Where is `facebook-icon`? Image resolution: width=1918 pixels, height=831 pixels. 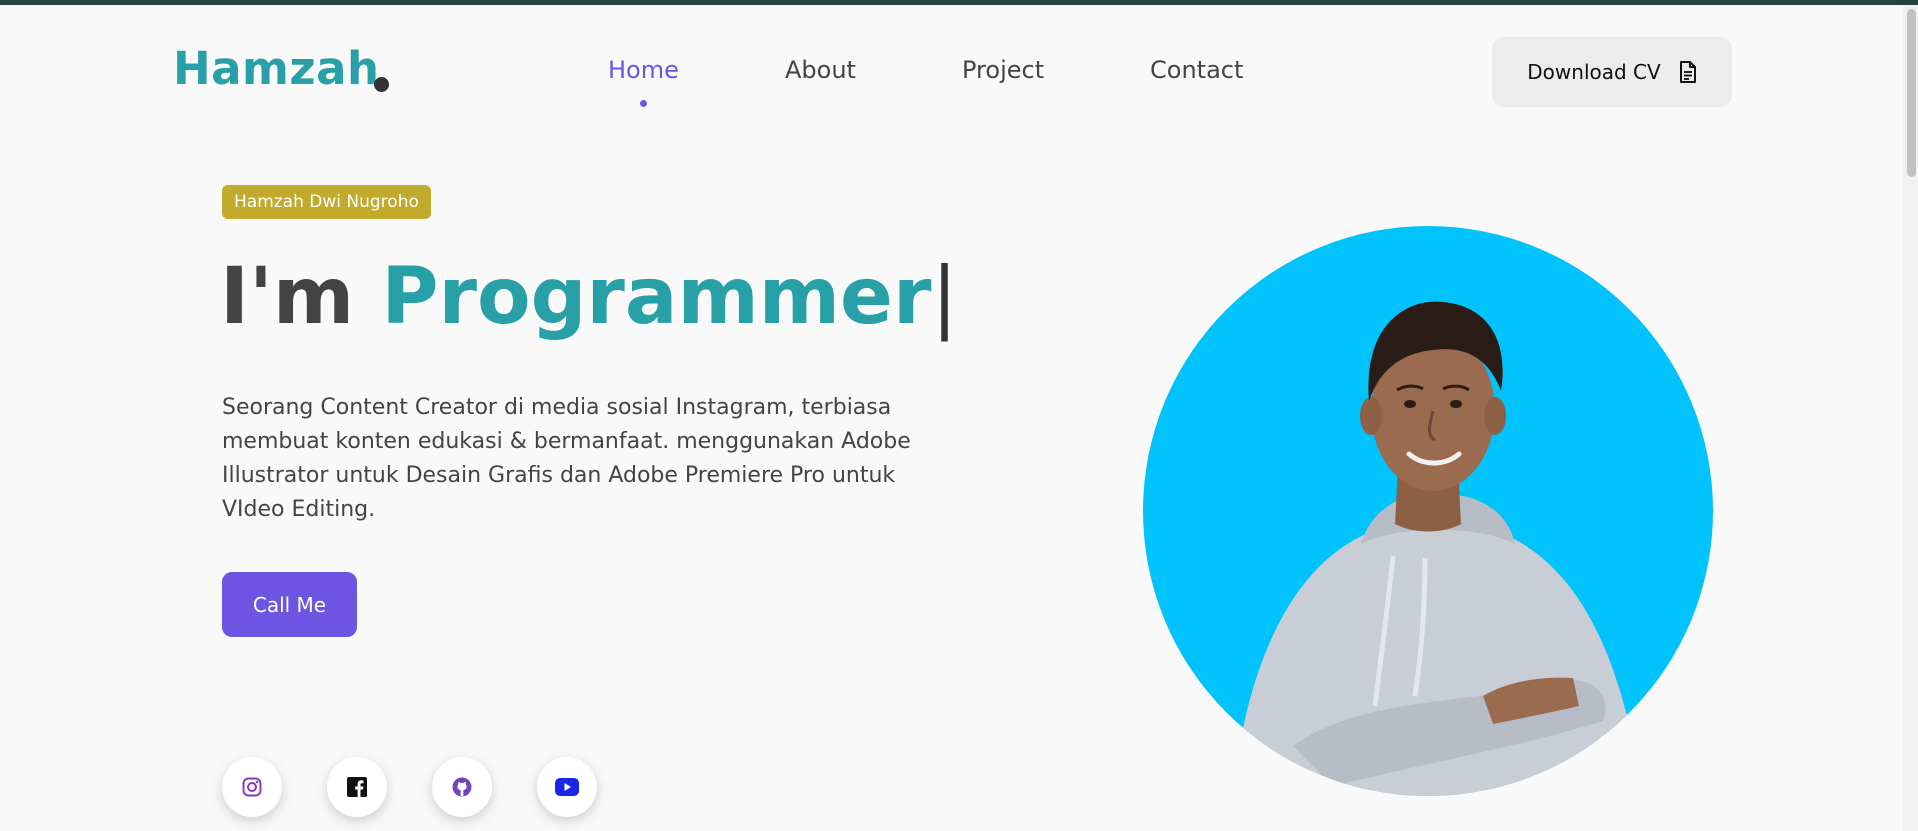
facebook-icon is located at coordinates (357, 787).